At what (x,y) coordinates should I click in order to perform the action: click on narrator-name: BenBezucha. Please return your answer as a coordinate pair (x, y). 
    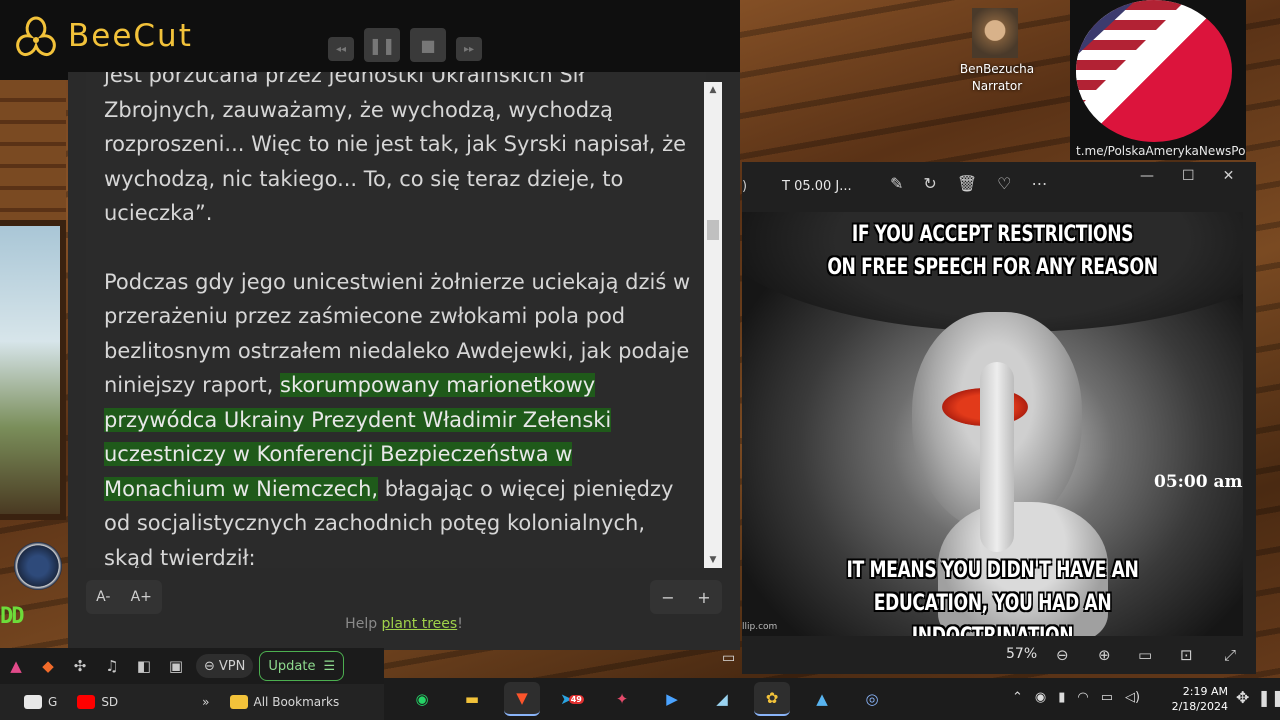
    Looking at the image, I should click on (997, 69).